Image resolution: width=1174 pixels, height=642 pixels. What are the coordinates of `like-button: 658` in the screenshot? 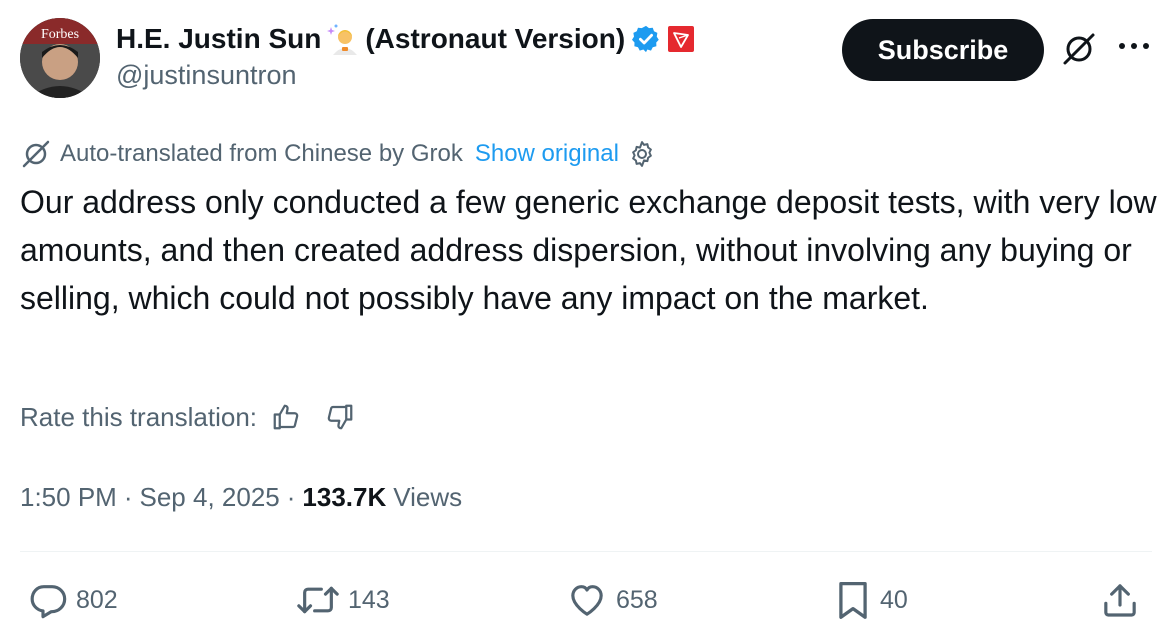 It's located at (612, 600).